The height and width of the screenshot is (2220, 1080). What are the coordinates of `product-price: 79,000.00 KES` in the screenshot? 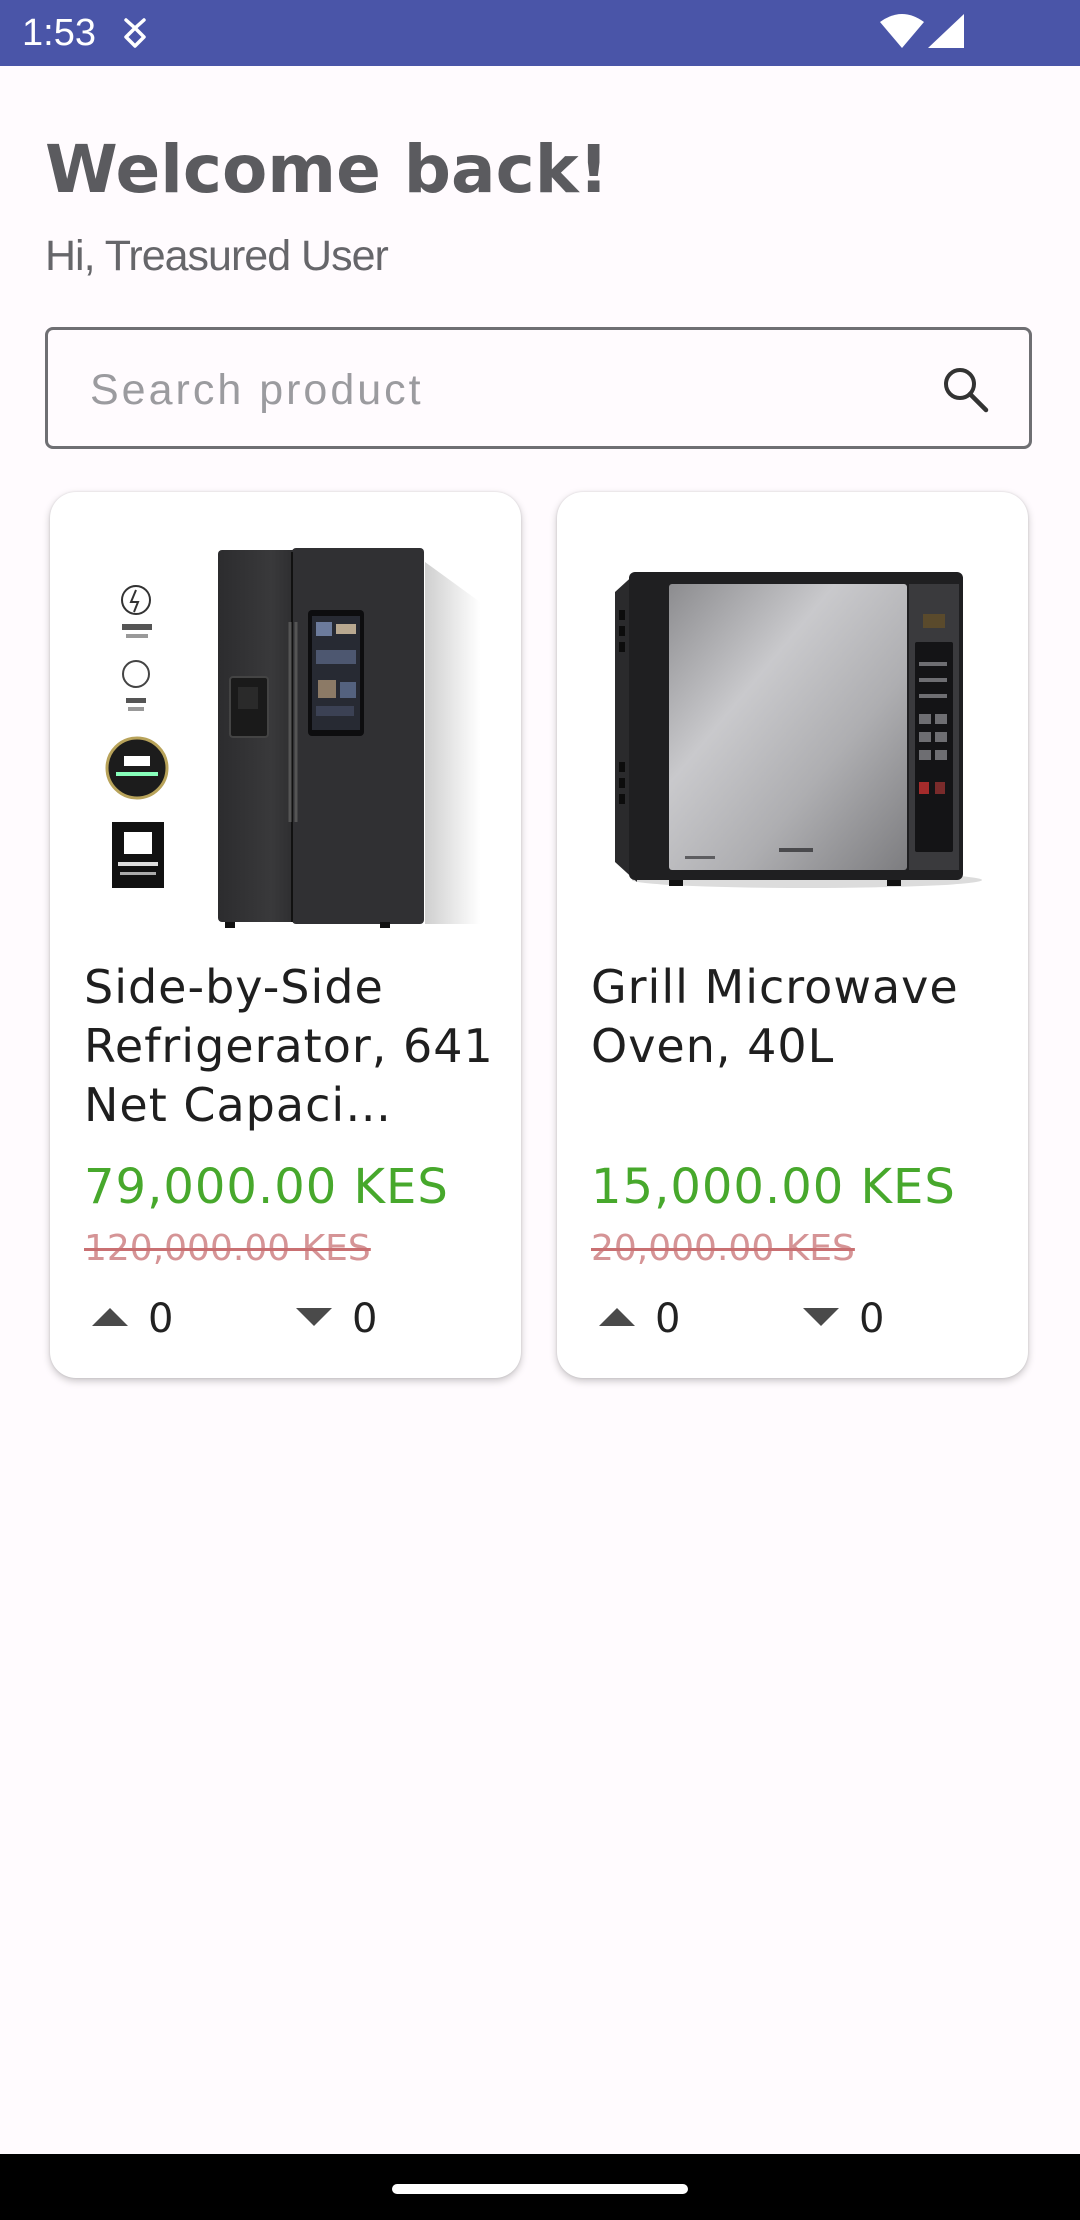 It's located at (266, 1187).